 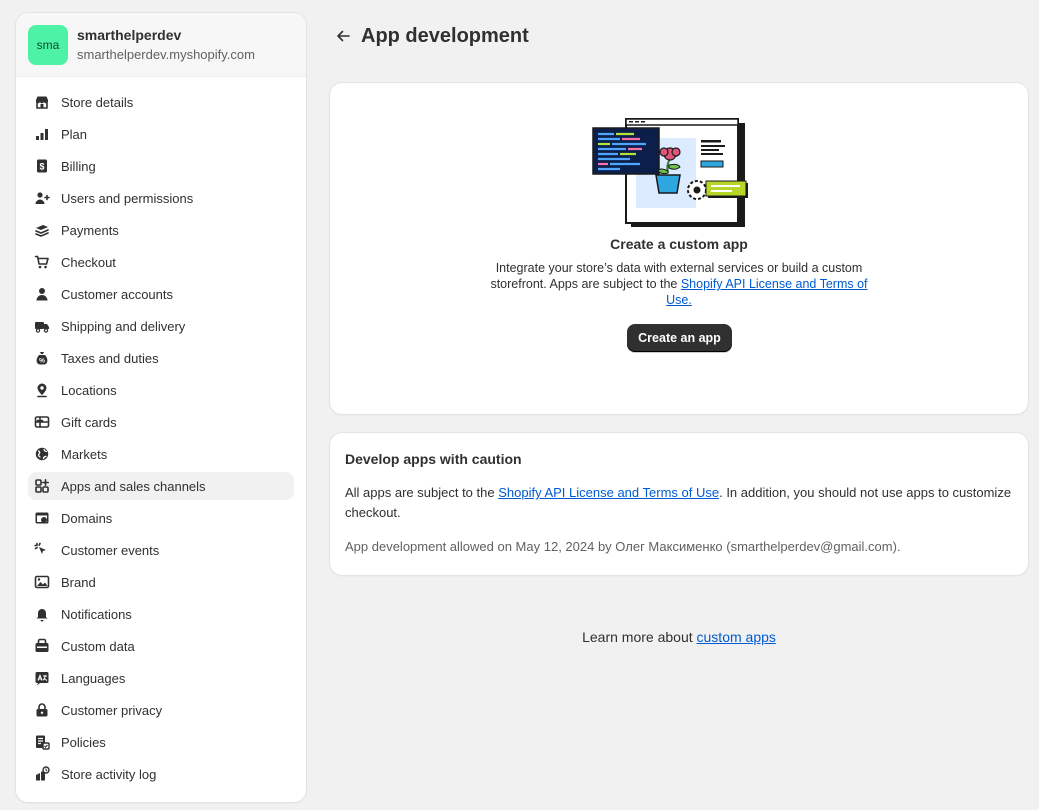 What do you see at coordinates (88, 262) in the screenshot?
I see `sidebar-item-label: Checkout` at bounding box center [88, 262].